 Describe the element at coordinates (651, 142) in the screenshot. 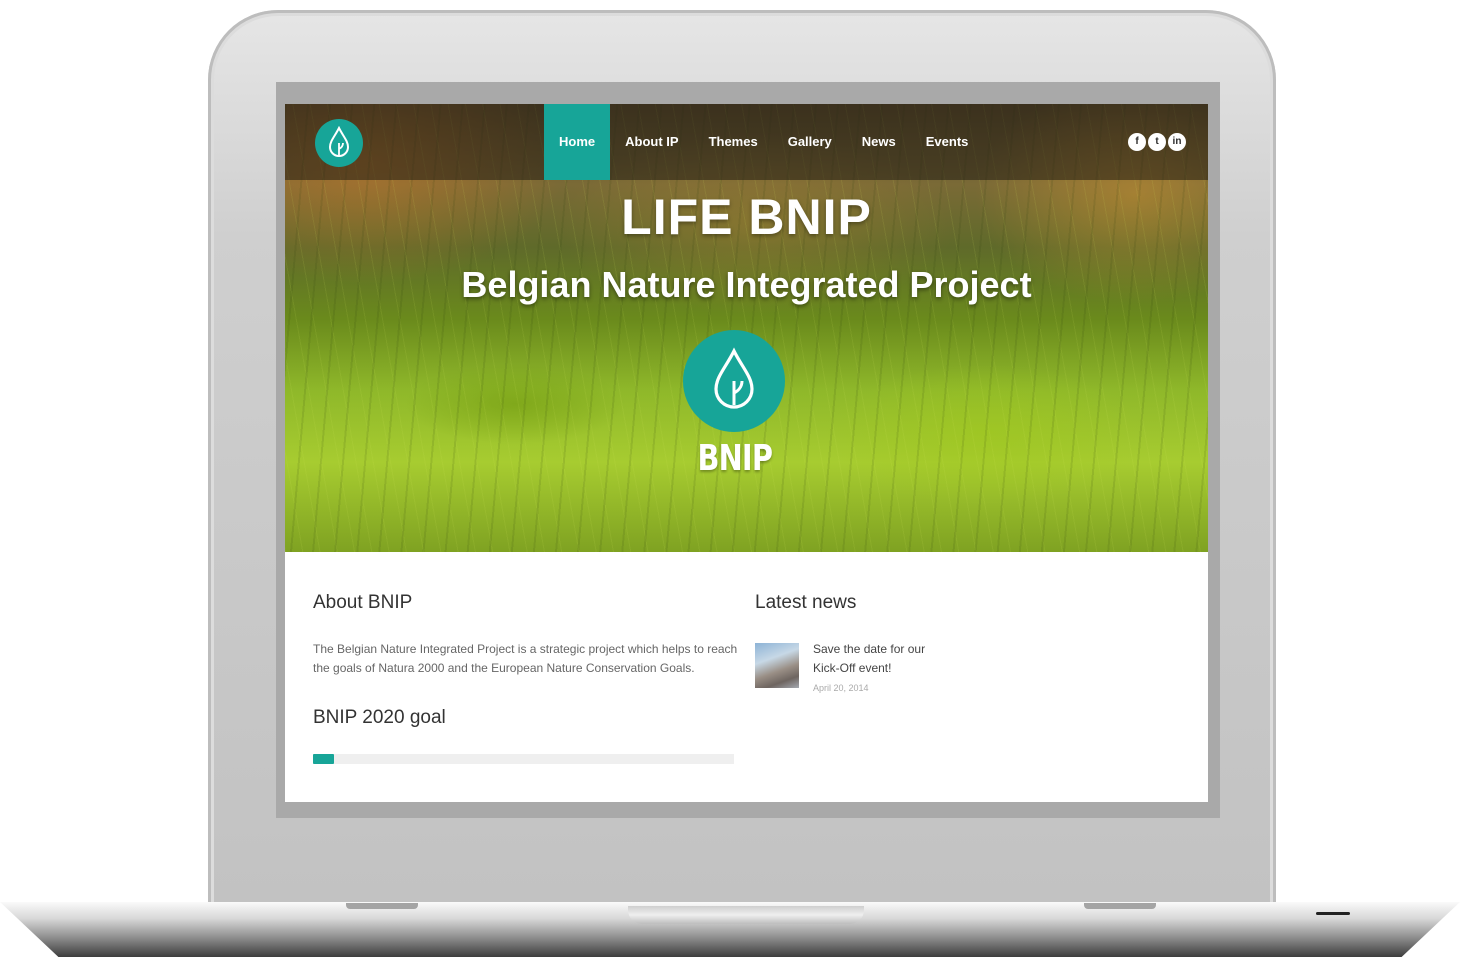

I see `nav-item-about-ip: About IP` at that location.